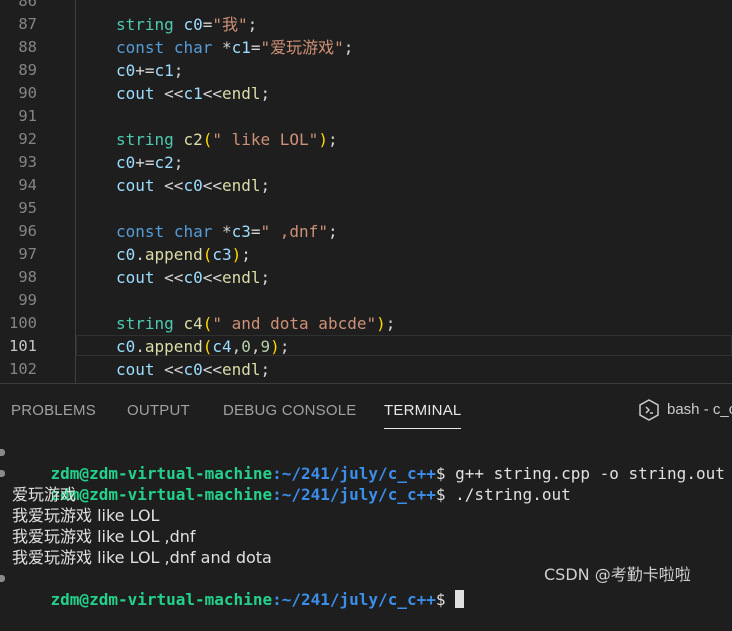 The width and height of the screenshot is (732, 631). Describe the element at coordinates (366, 300) in the screenshot. I see `code-line: 99` at that location.